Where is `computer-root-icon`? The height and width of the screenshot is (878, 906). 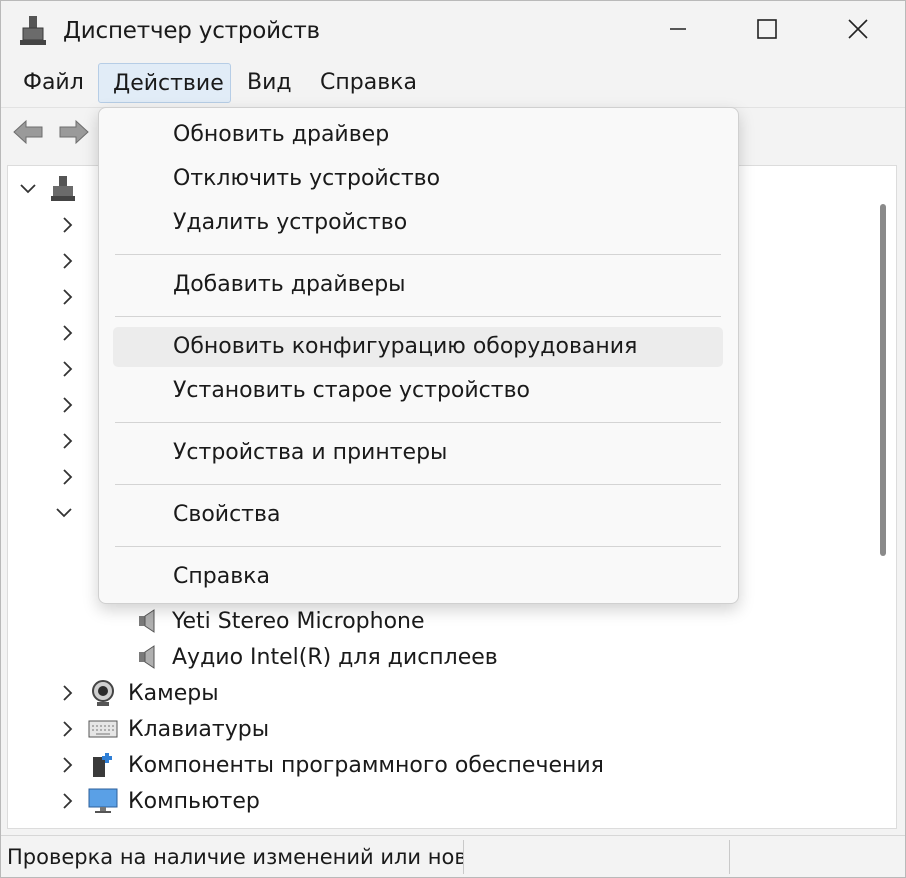 computer-root-icon is located at coordinates (63, 189).